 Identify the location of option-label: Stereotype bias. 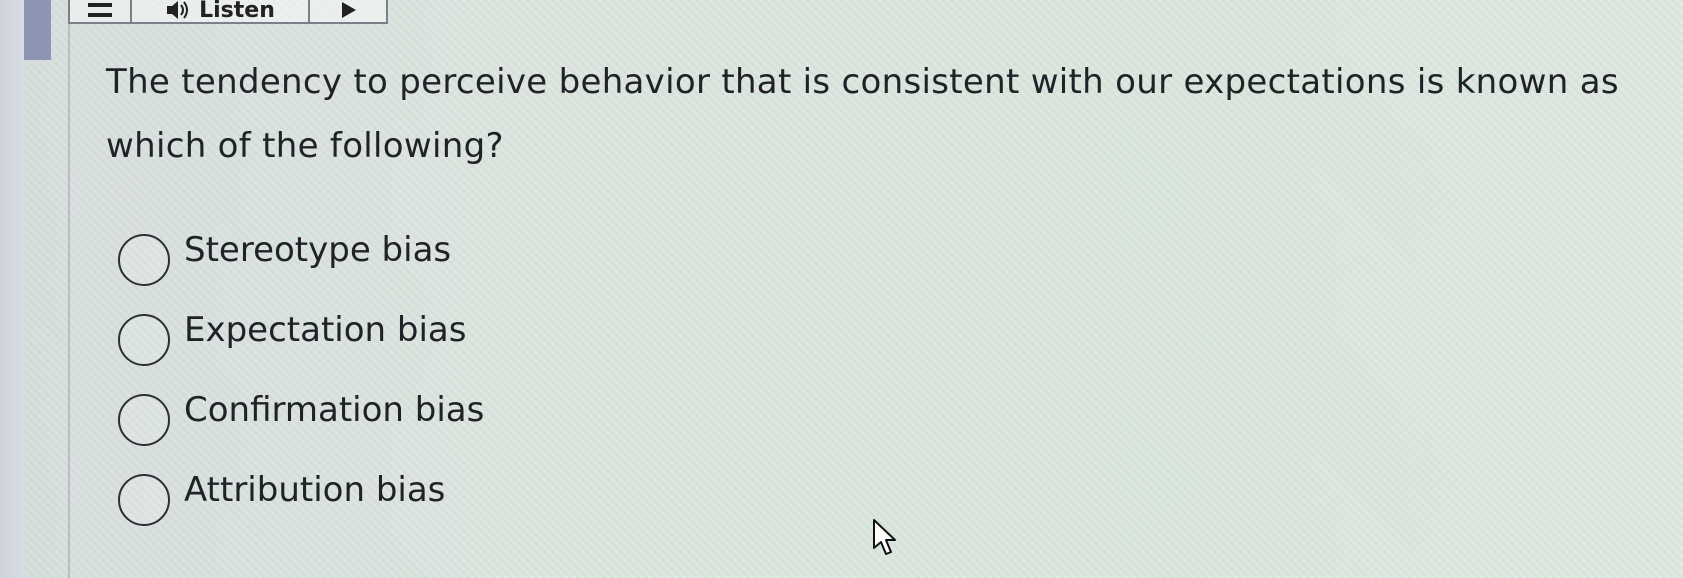
(318, 250).